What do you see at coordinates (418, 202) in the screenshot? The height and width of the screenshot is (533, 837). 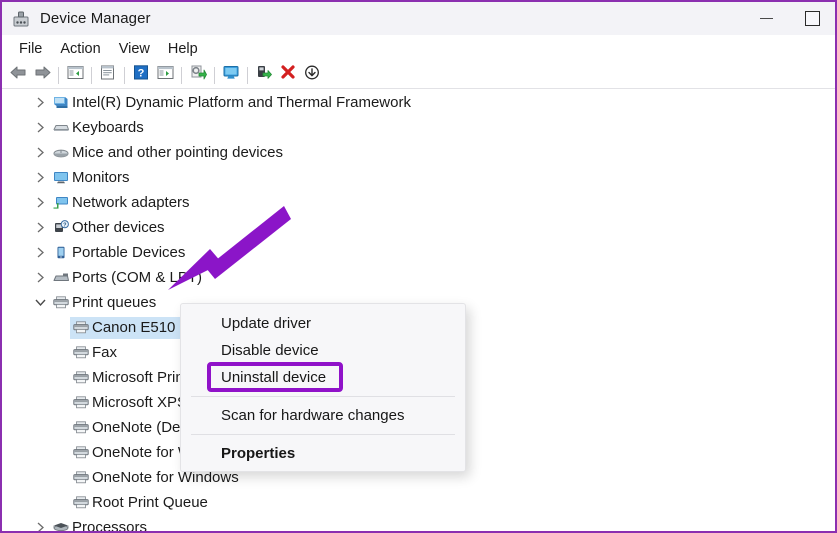 I see `tree-row: Network adapters` at bounding box center [418, 202].